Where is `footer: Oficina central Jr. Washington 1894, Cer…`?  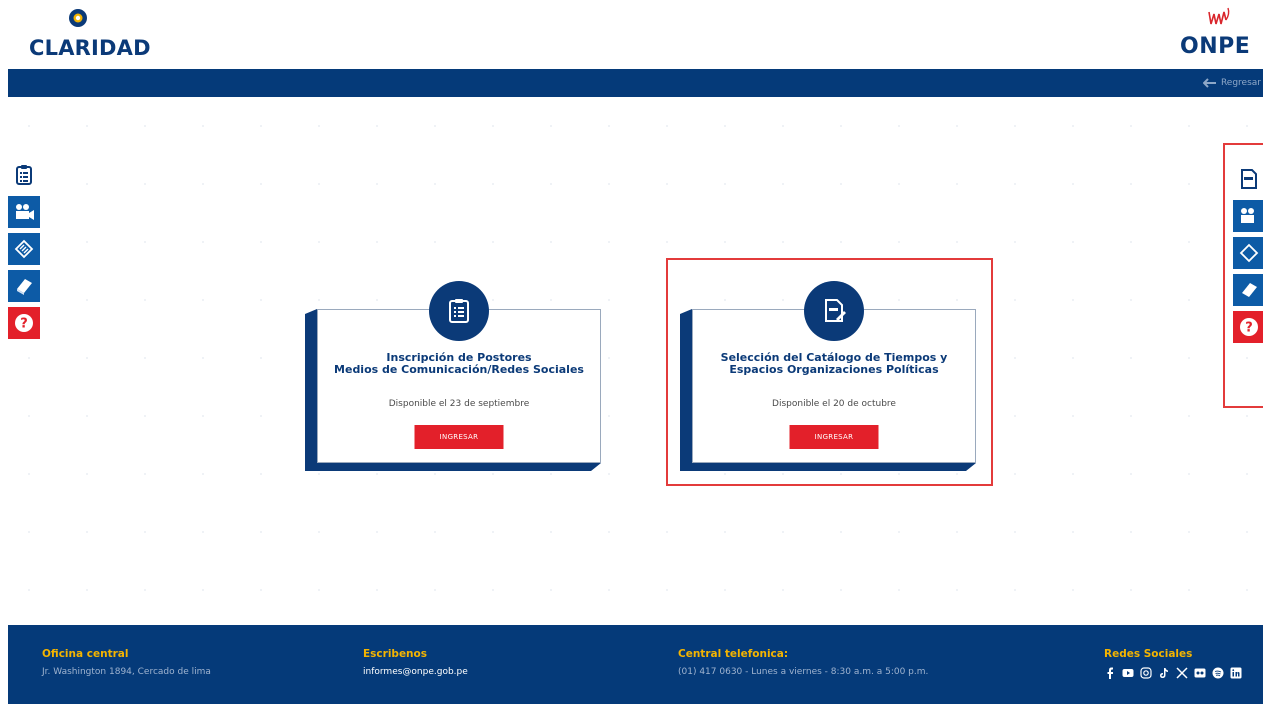
footer: Oficina central Jr. Washington 1894, Cer… is located at coordinates (635, 664).